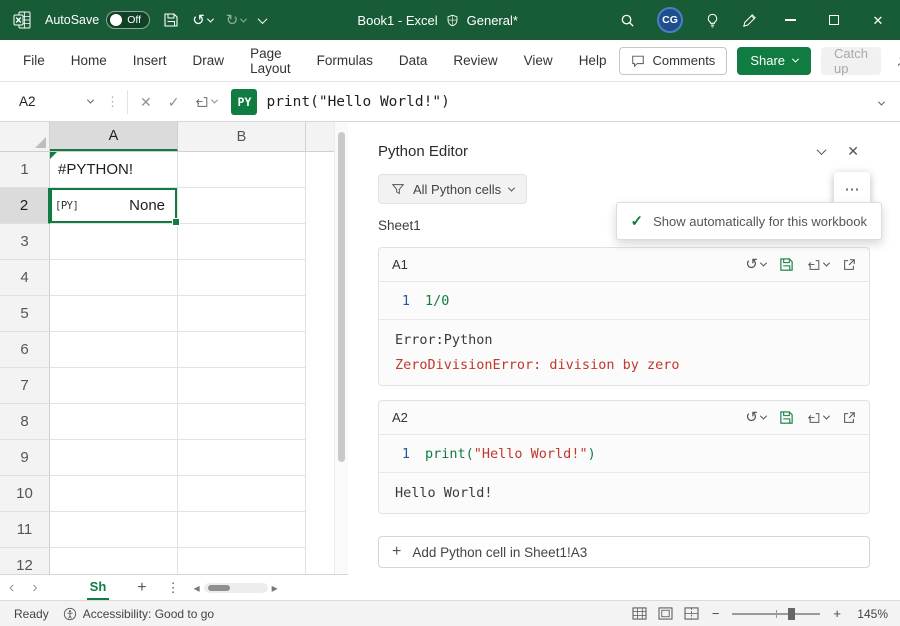 The height and width of the screenshot is (626, 900). I want to click on horizontal-scroll-track, so click(235, 587).